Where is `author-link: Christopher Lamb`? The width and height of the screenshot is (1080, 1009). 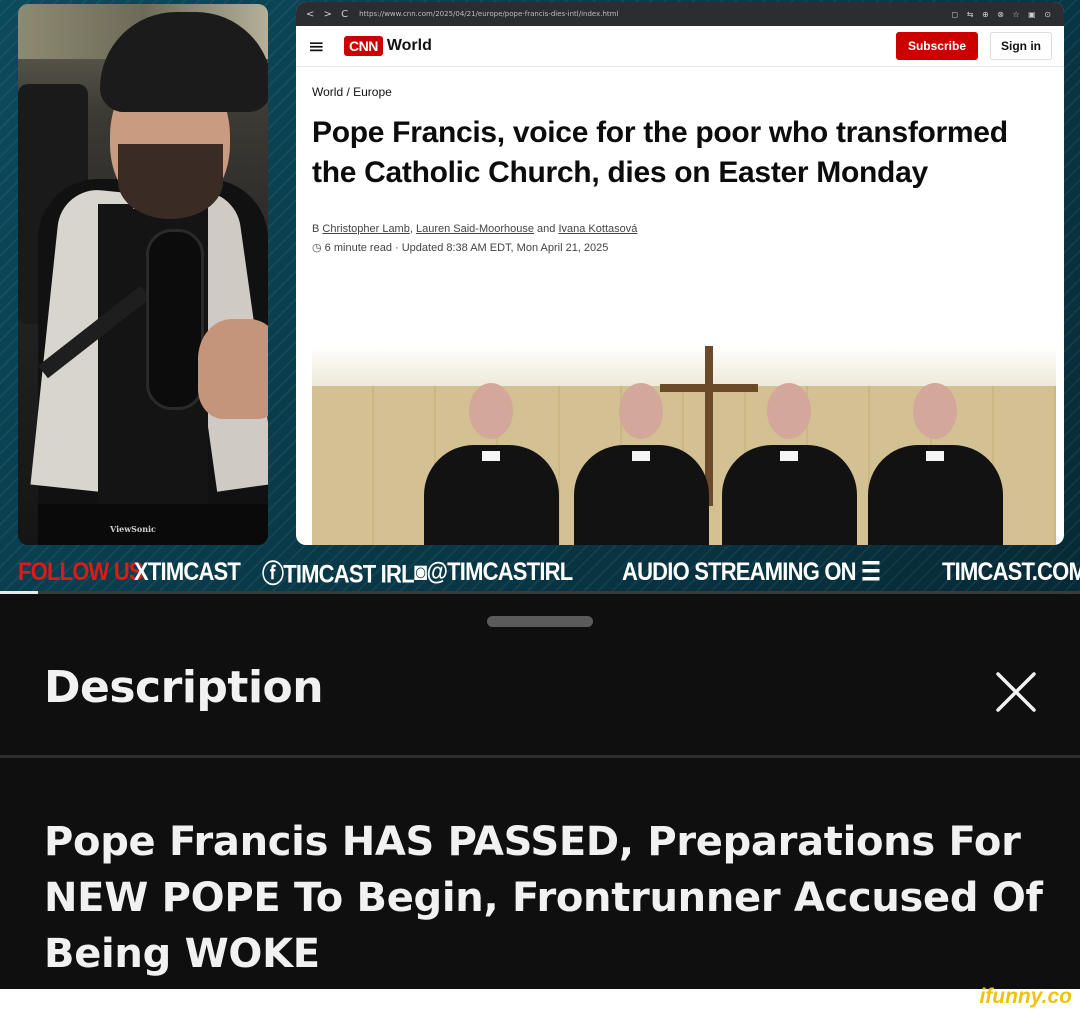
author-link: Christopher Lamb is located at coordinates (366, 229).